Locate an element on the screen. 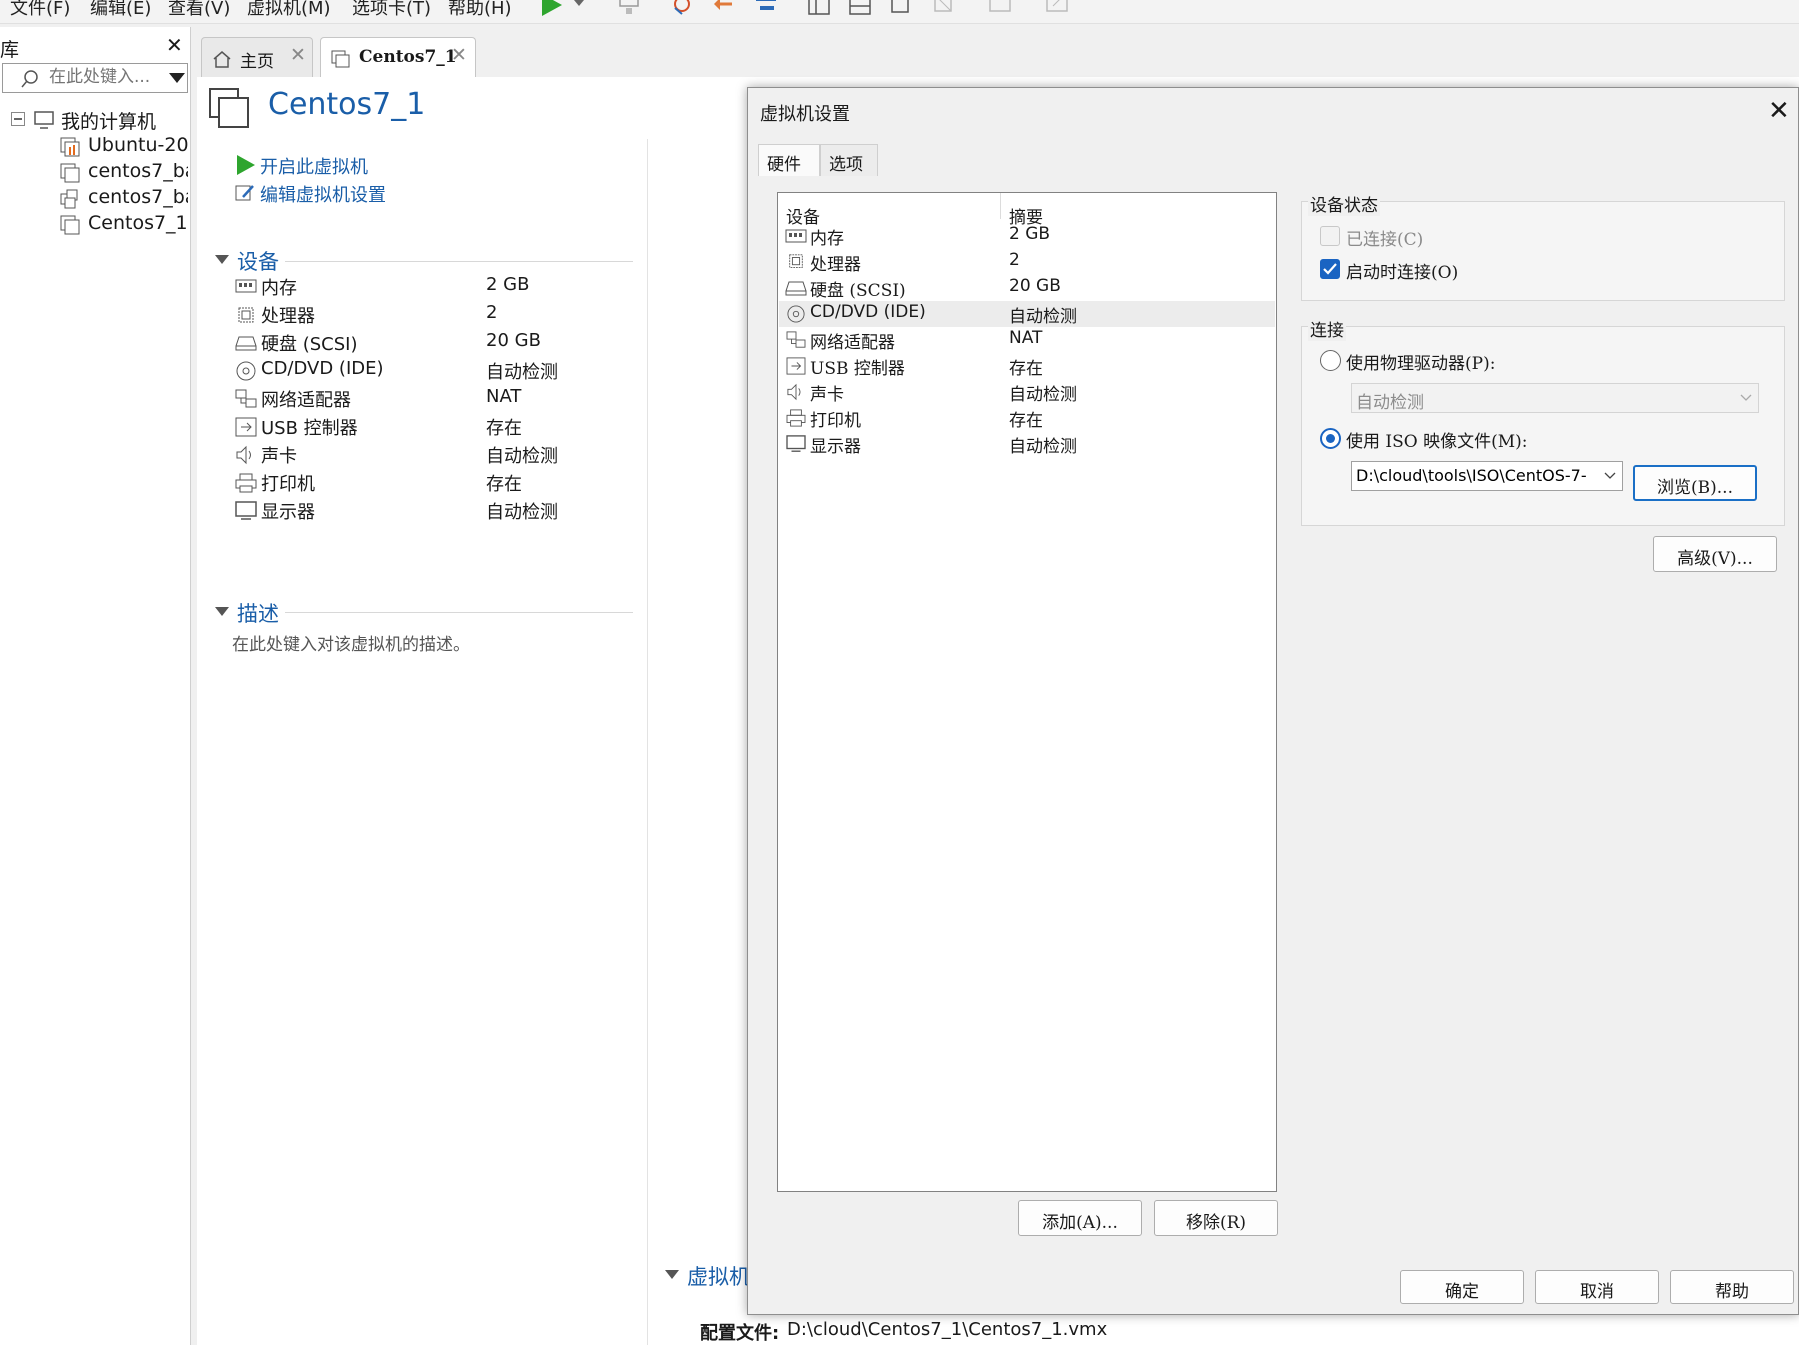 The width and height of the screenshot is (1799, 1345). device-row-name: CD/DVD (IDE) is located at coordinates (868, 312).